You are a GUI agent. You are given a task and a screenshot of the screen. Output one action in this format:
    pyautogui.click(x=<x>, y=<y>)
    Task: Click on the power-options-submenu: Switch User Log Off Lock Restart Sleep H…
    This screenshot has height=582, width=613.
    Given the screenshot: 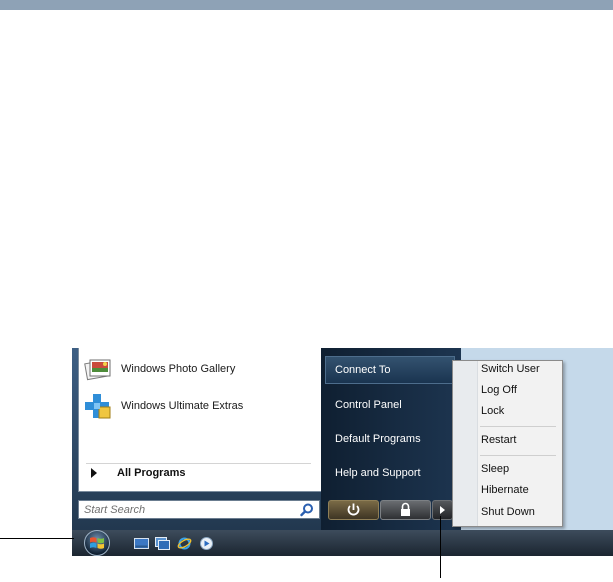 What is the action you would take?
    pyautogui.click(x=507, y=443)
    